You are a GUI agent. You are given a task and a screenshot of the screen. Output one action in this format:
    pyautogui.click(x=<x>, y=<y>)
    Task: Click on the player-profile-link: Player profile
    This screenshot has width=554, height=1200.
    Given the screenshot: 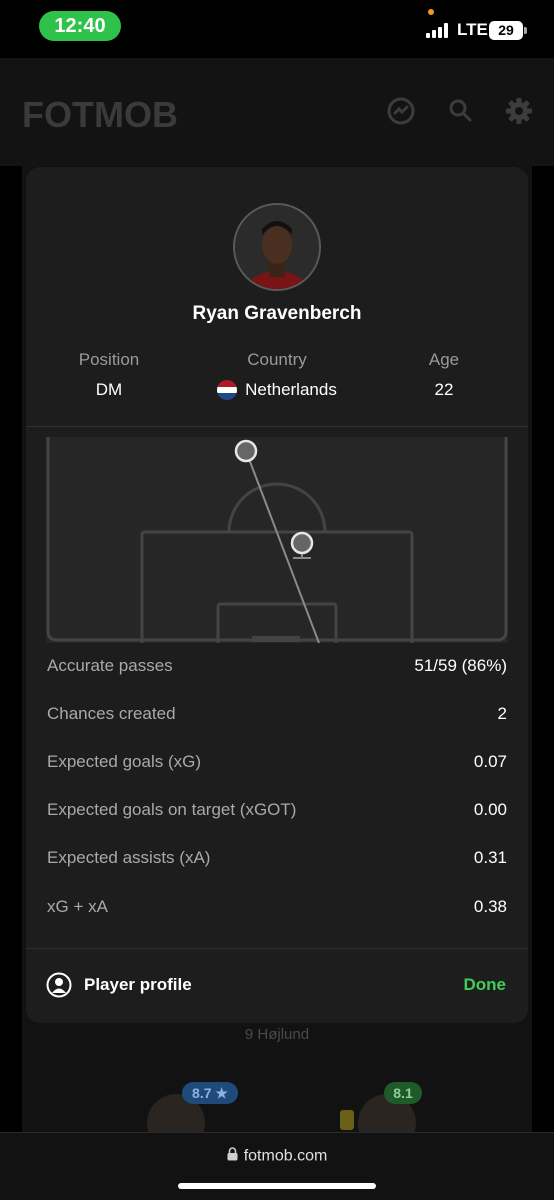 What is the action you would take?
    pyautogui.click(x=119, y=985)
    